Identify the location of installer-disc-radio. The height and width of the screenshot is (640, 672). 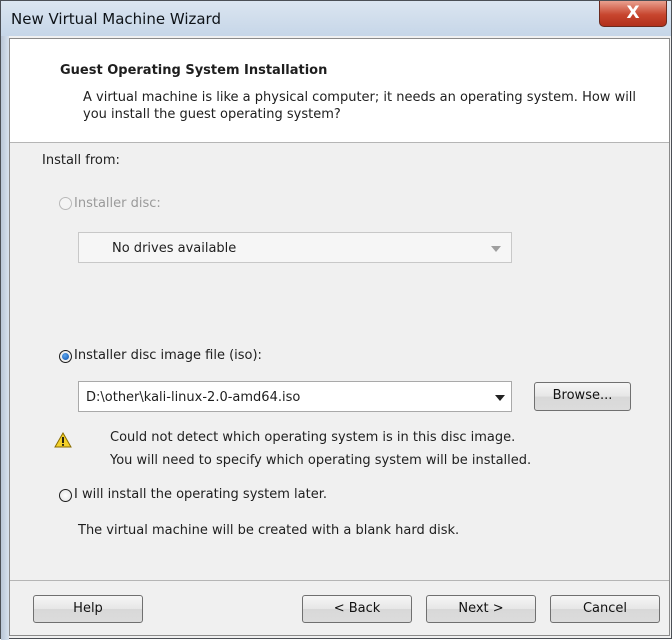
(65, 203).